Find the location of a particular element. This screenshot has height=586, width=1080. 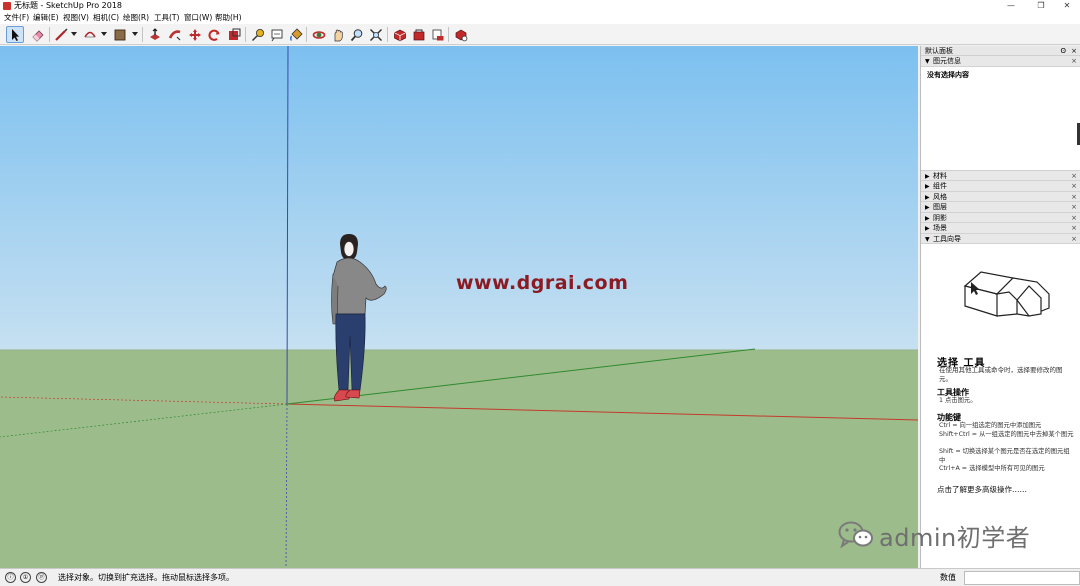

follow-me-tool-icon is located at coordinates (175, 34).